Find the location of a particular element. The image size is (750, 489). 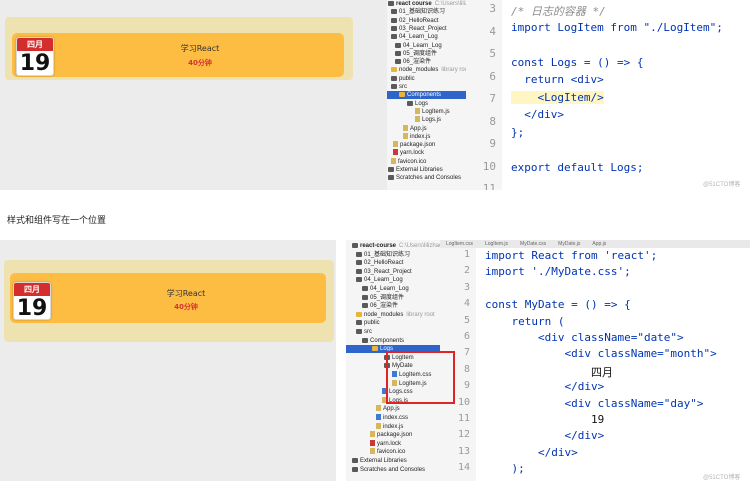

editor-tab: MyDate.css is located at coordinates (533, 244).